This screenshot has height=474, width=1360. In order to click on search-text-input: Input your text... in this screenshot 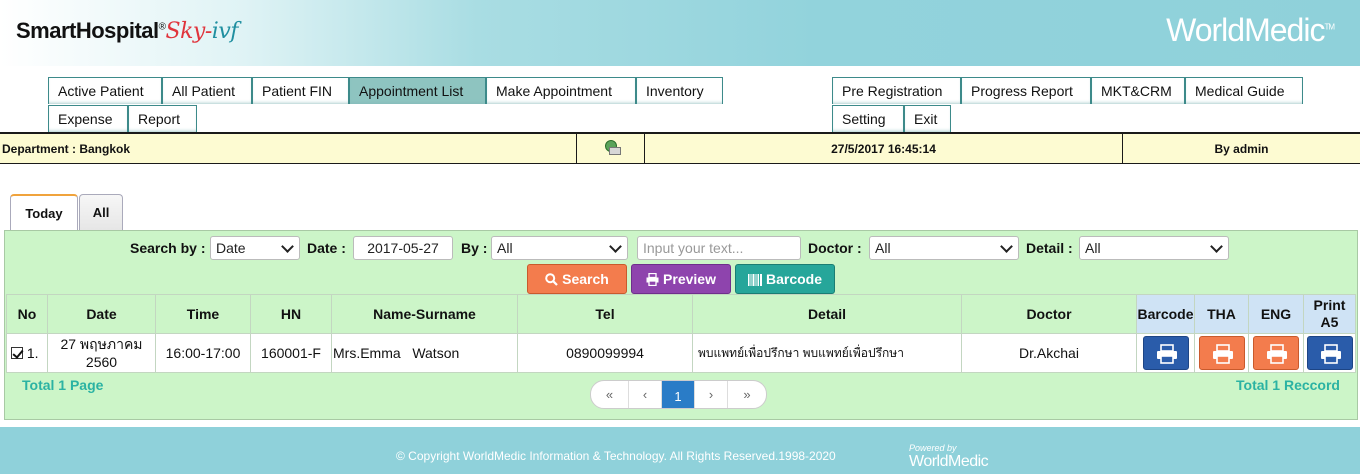, I will do `click(719, 248)`.